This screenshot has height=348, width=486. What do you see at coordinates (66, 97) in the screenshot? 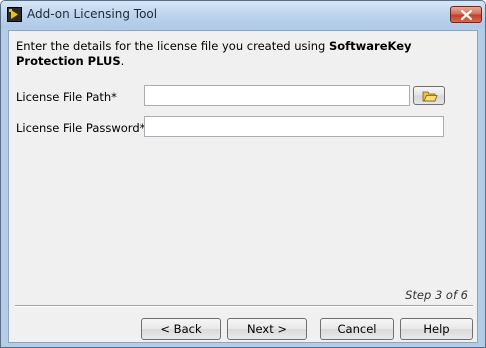
I see `license-path-label: License File Path*` at bounding box center [66, 97].